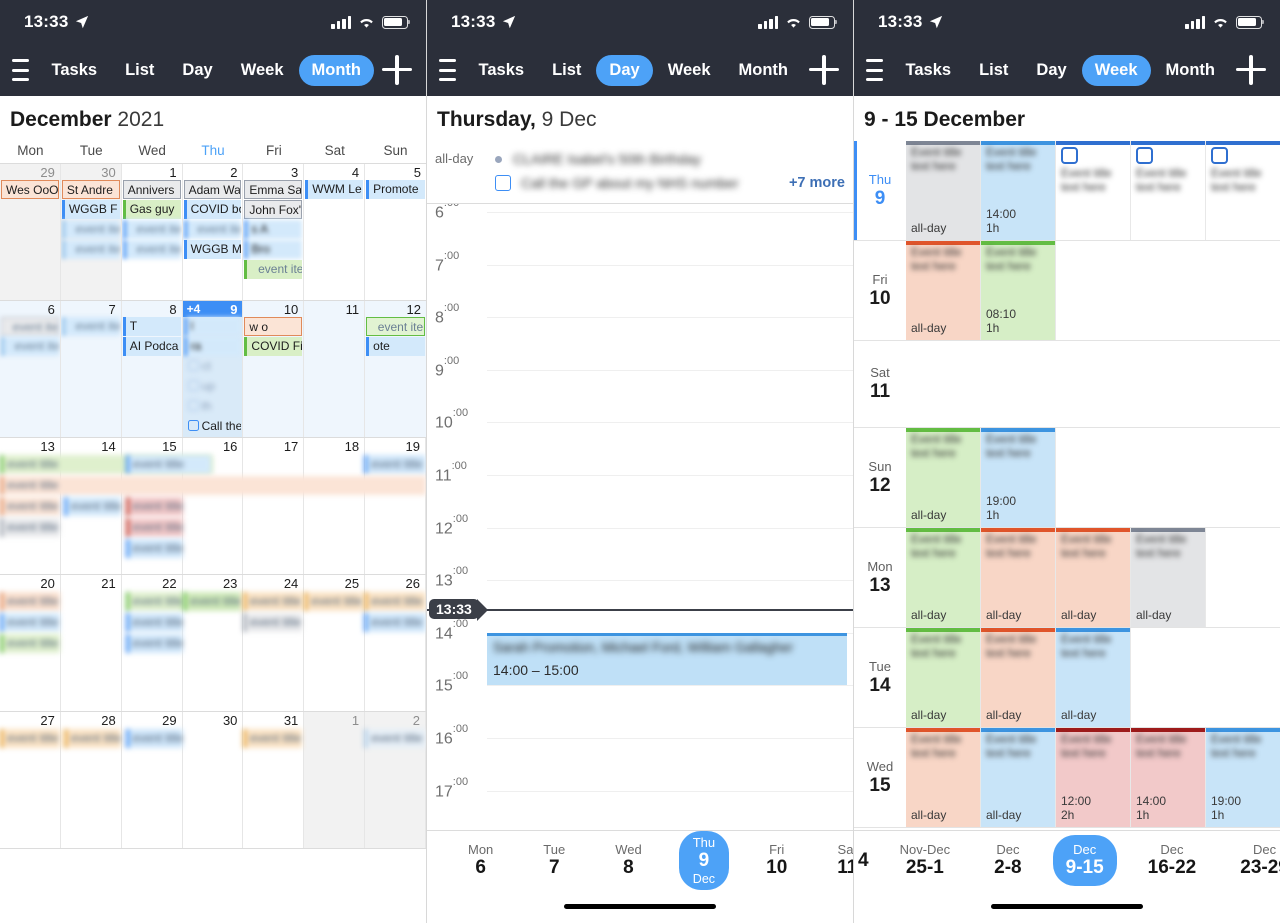  Describe the element at coordinates (640, 234) in the screenshot. I see `day-hour-row: 6:00` at that location.